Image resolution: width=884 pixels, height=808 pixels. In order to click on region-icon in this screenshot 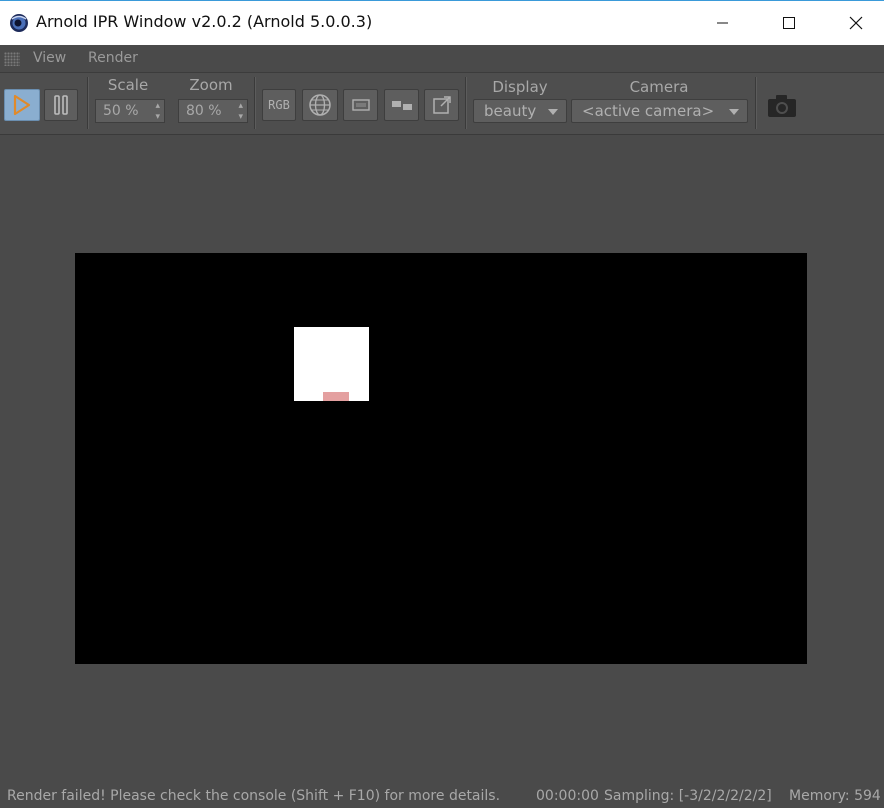, I will do `click(360, 105)`.